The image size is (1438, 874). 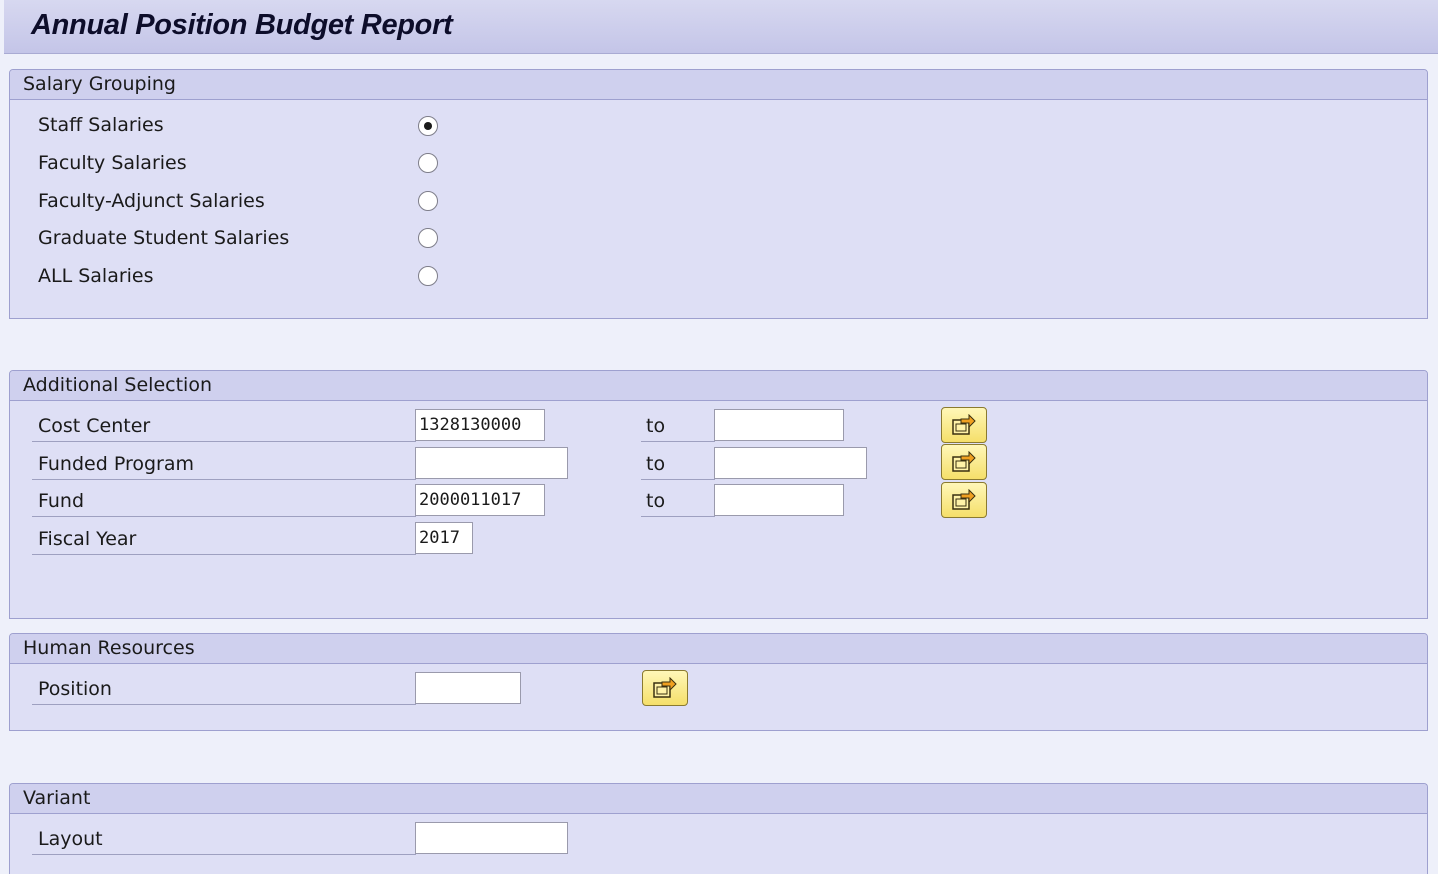 I want to click on layout-label: Layout, so click(x=70, y=839).